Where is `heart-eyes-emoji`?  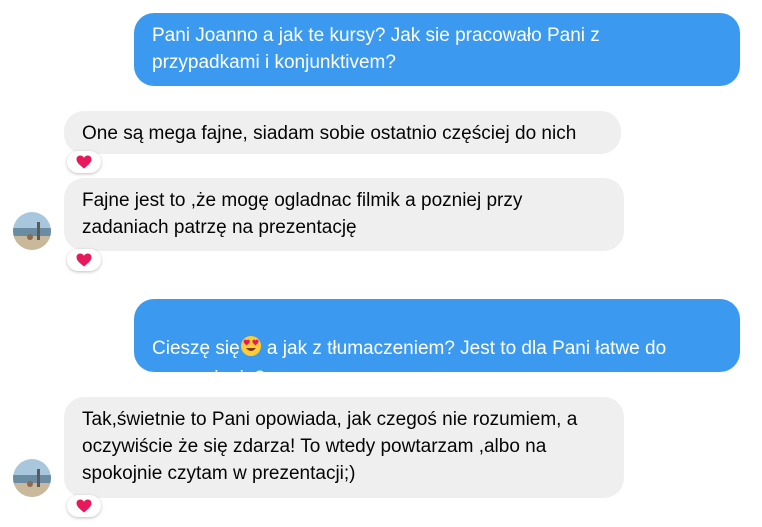
heart-eyes-emoji is located at coordinates (251, 350).